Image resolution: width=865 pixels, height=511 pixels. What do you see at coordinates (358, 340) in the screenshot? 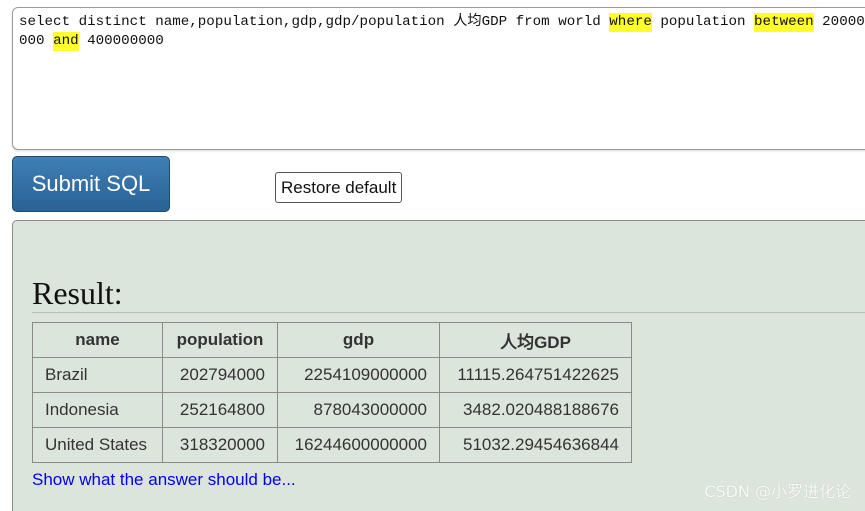
I see `column-header-gdp: gdp` at bounding box center [358, 340].